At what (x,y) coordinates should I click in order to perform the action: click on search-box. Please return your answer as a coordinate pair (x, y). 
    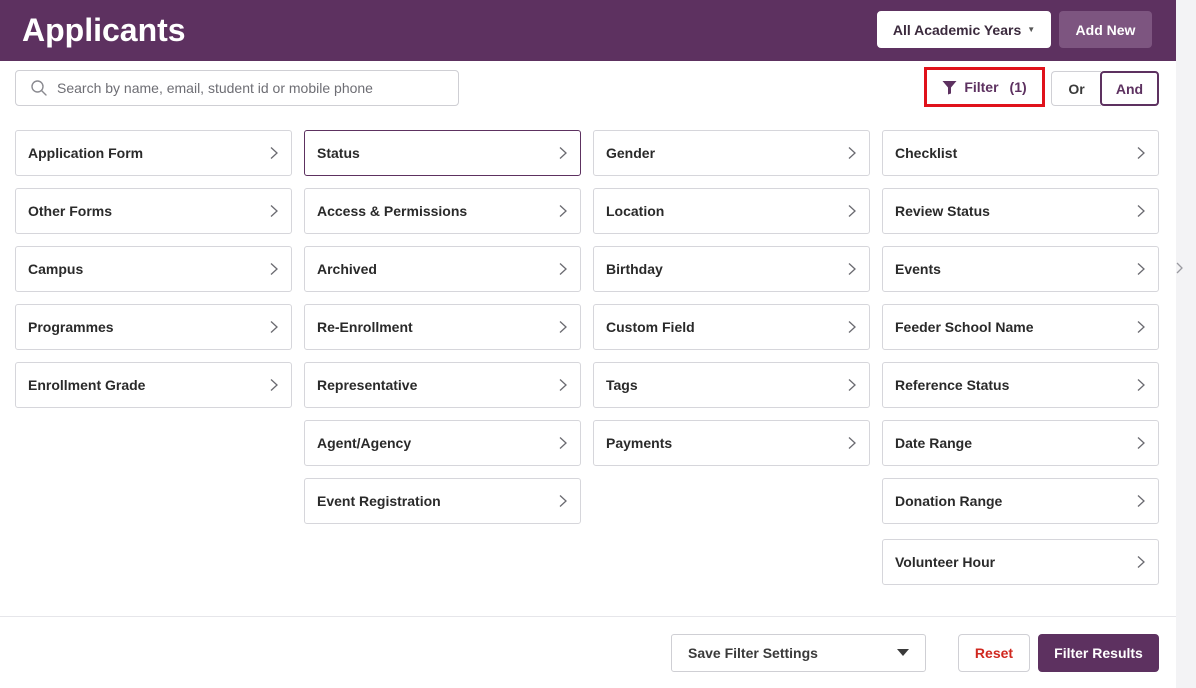
    Looking at the image, I should click on (237, 88).